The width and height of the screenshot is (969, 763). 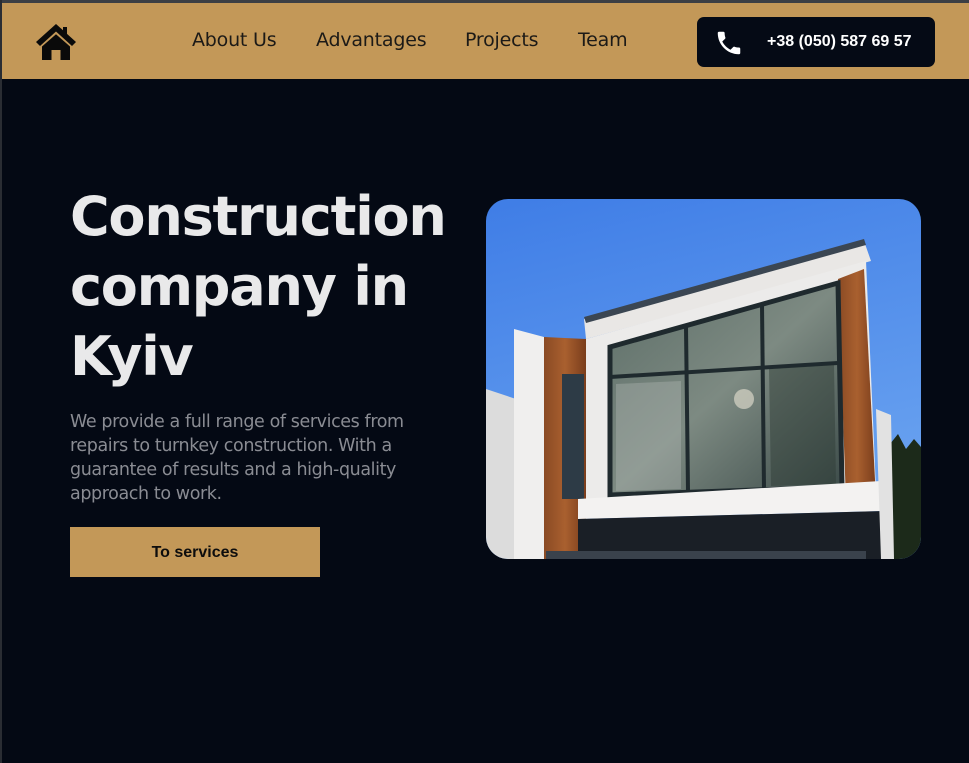 I want to click on home-icon, so click(x=56, y=42).